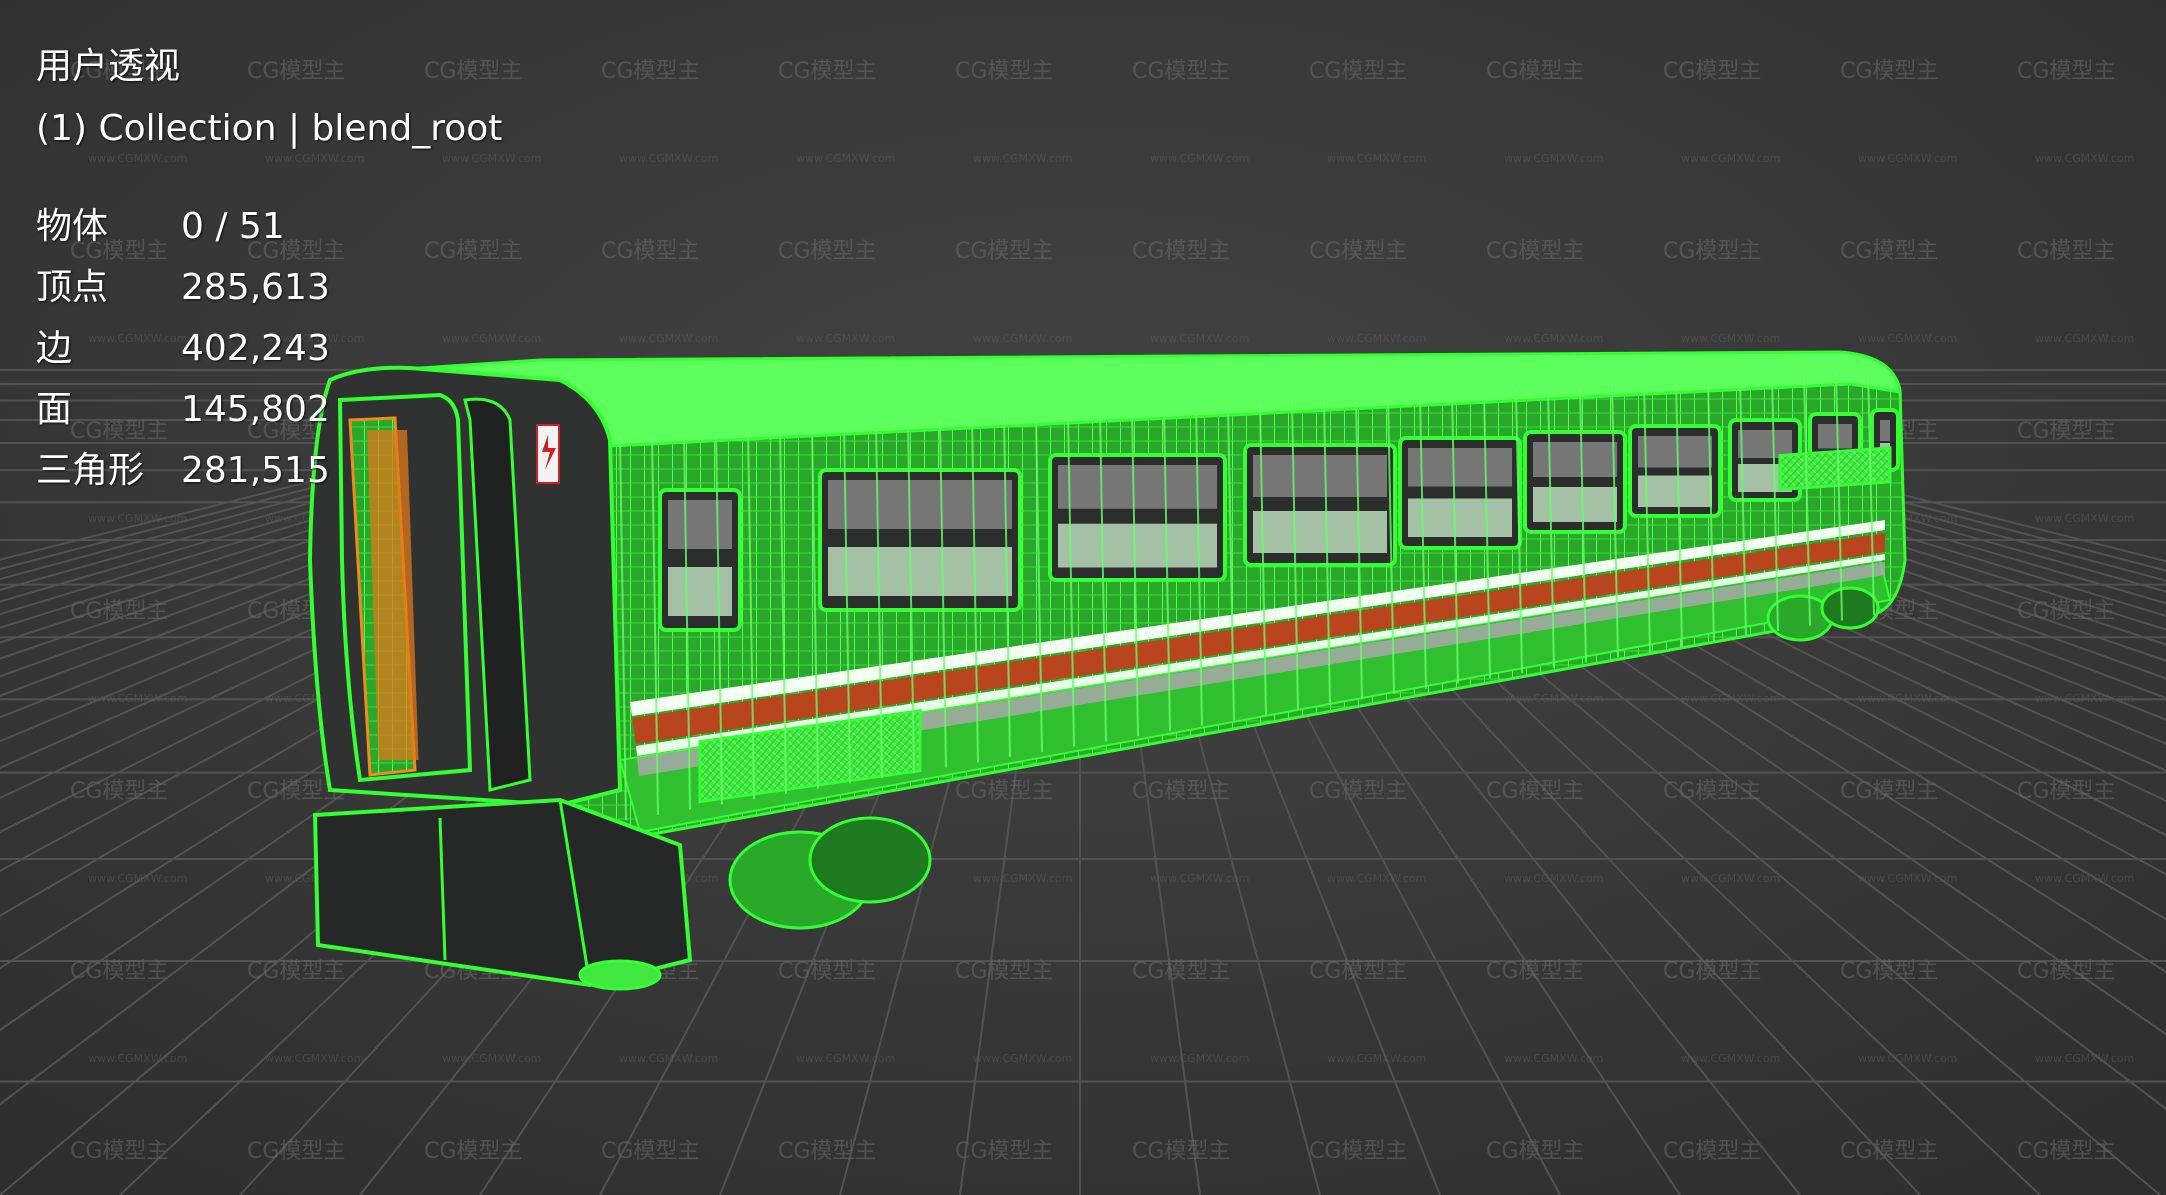 The height and width of the screenshot is (1195, 2166). What do you see at coordinates (233, 226) in the screenshot?
I see `stat-value: 0 / 51` at bounding box center [233, 226].